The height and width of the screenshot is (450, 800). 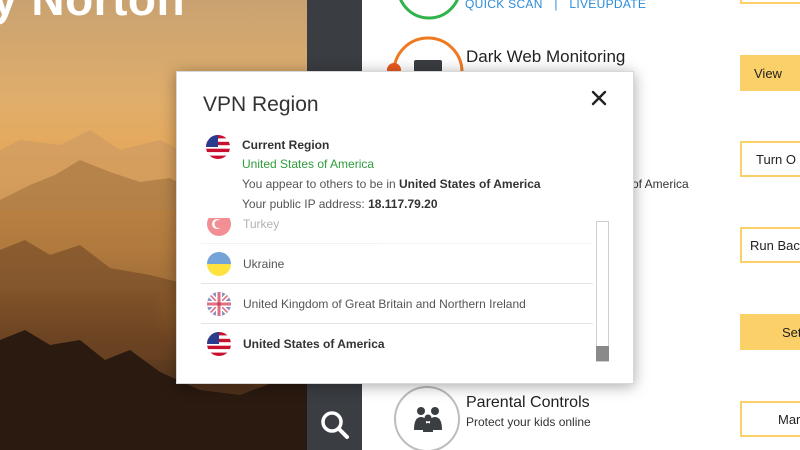 What do you see at coordinates (429, 10) in the screenshot?
I see `security-status-ring` at bounding box center [429, 10].